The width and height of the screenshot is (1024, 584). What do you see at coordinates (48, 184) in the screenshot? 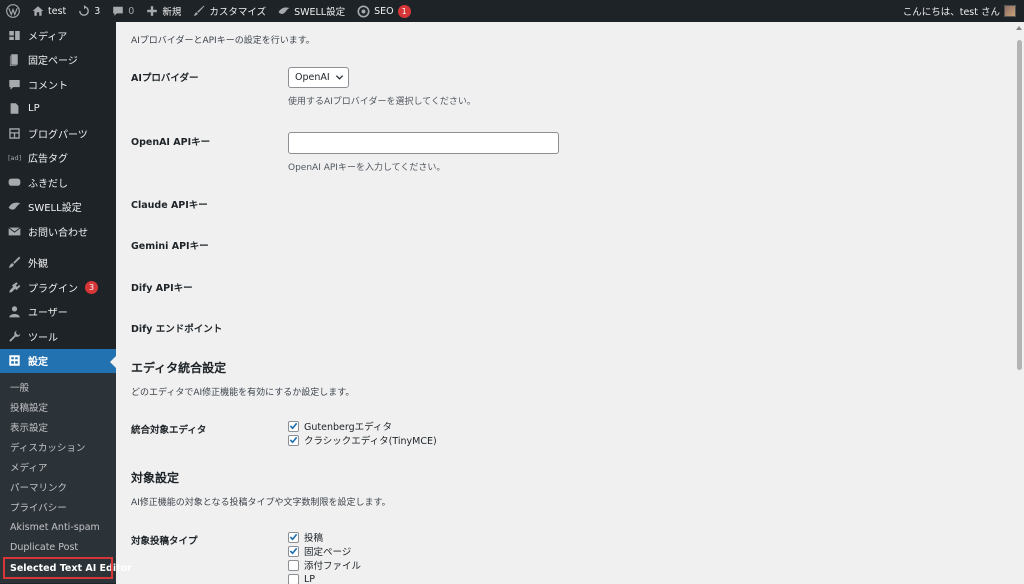
I see `sidebar-item-label: ふきだし` at bounding box center [48, 184].